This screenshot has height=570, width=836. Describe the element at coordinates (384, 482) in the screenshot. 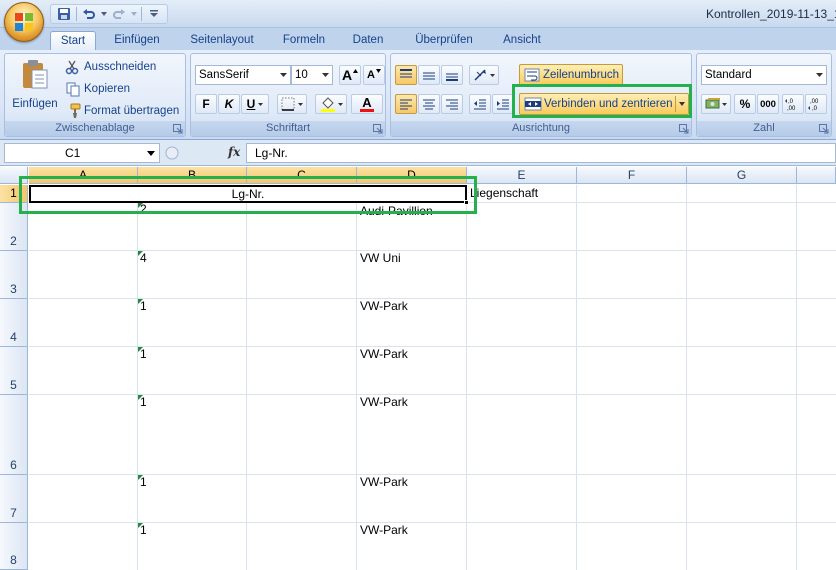

I see `cell-d7: VW-Park` at that location.